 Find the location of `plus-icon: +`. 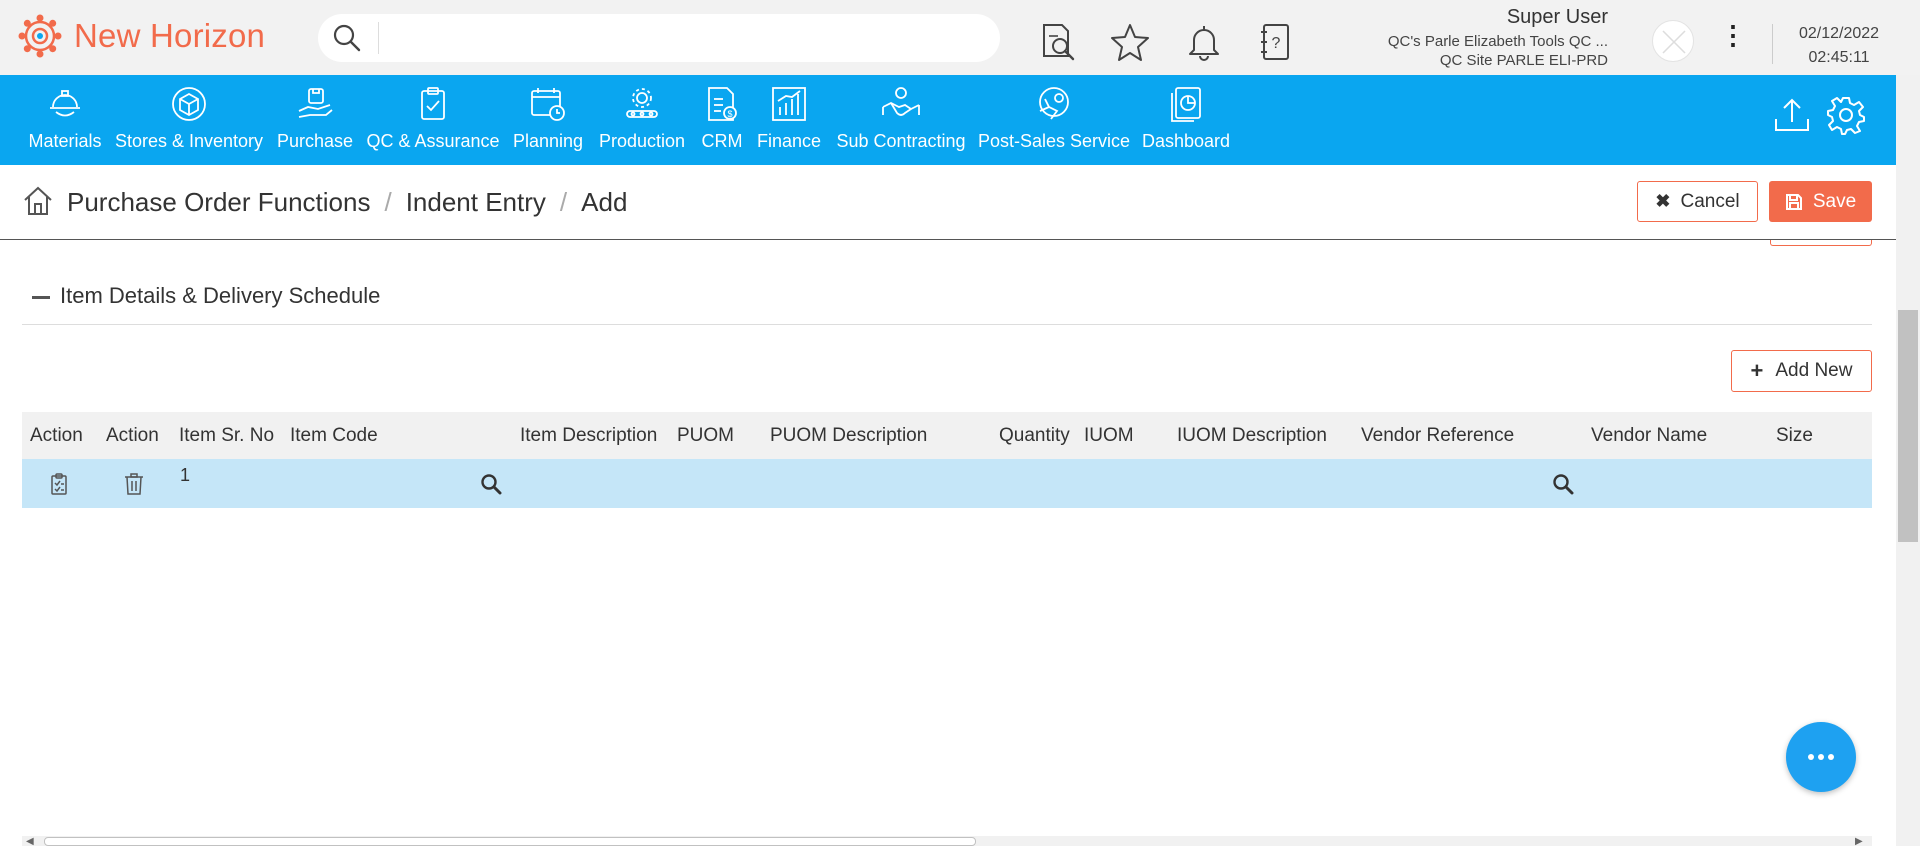

plus-icon: + is located at coordinates (1757, 370).